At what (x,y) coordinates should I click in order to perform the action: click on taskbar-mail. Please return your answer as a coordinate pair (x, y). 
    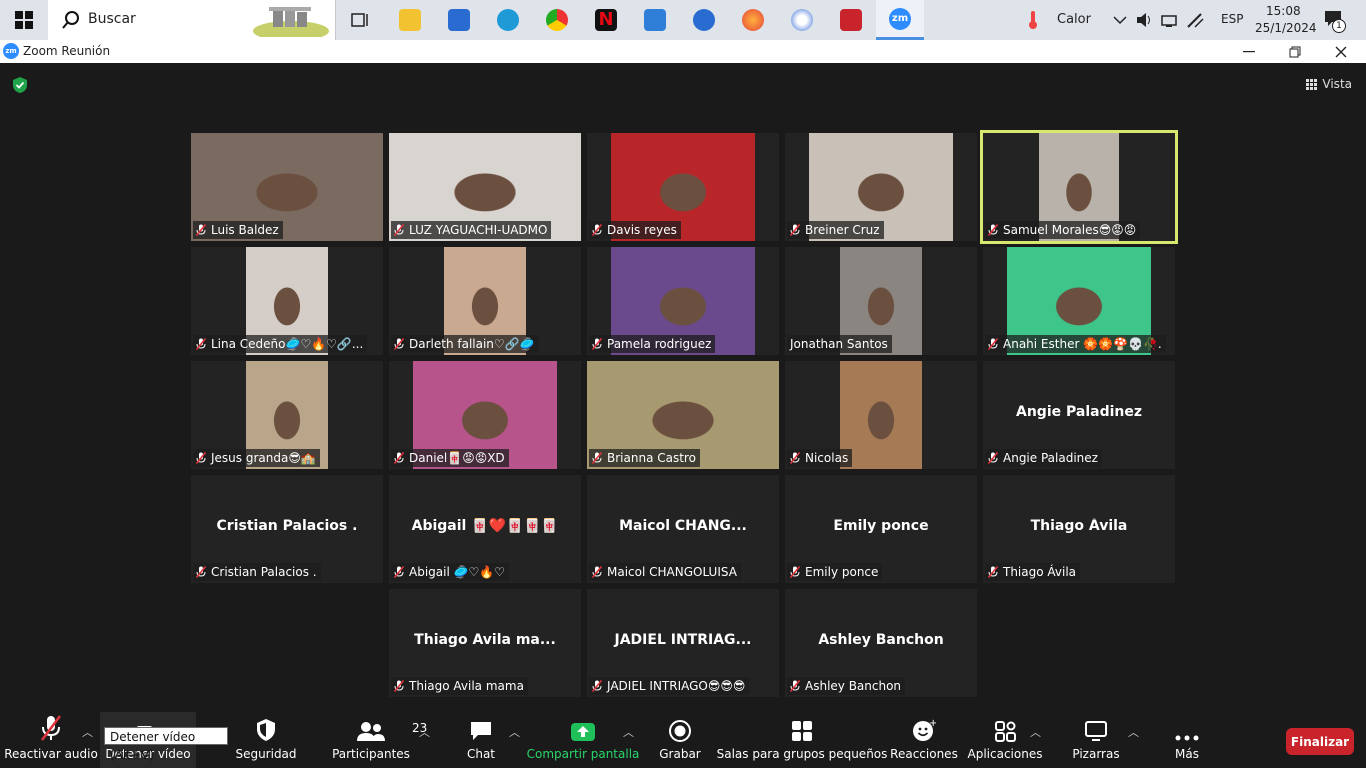
    Looking at the image, I should click on (655, 20).